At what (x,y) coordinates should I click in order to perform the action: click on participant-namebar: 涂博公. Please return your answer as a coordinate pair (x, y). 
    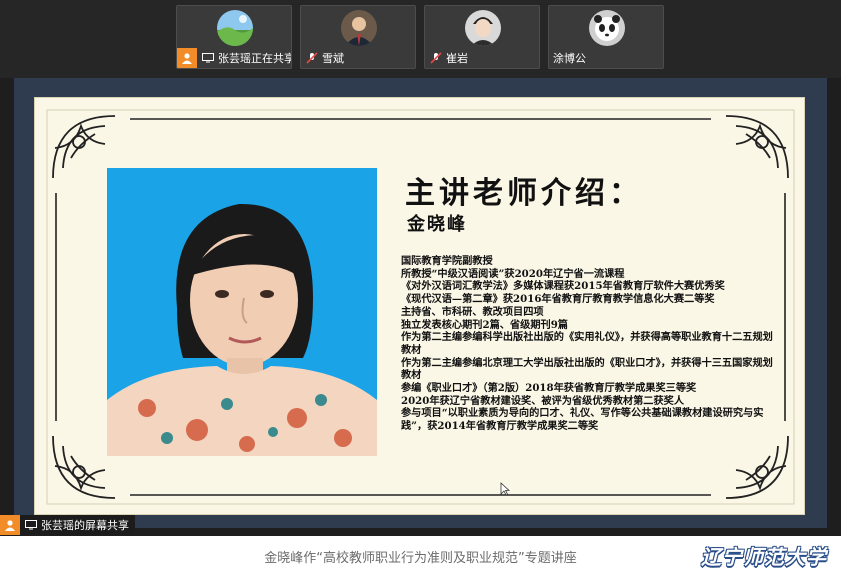
    Looking at the image, I should click on (567, 58).